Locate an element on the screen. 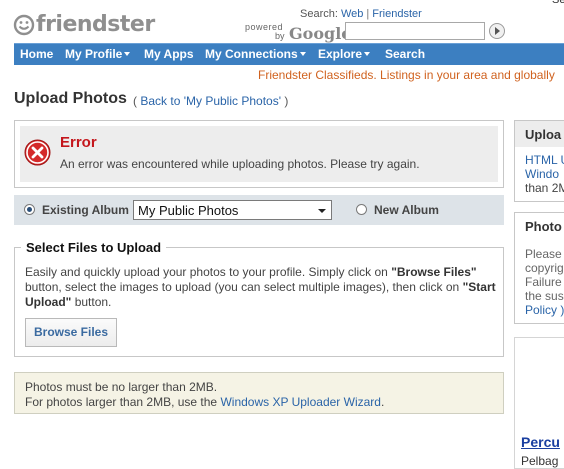 This screenshot has height=469, width=564. sidebar-policy-link: Policy ) is located at coordinates (544, 310).